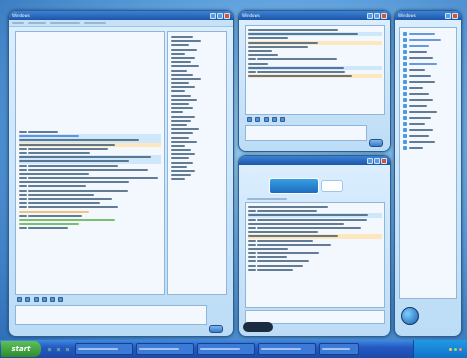 The image size is (467, 358). I want to click on user-item, so click(197, 179).